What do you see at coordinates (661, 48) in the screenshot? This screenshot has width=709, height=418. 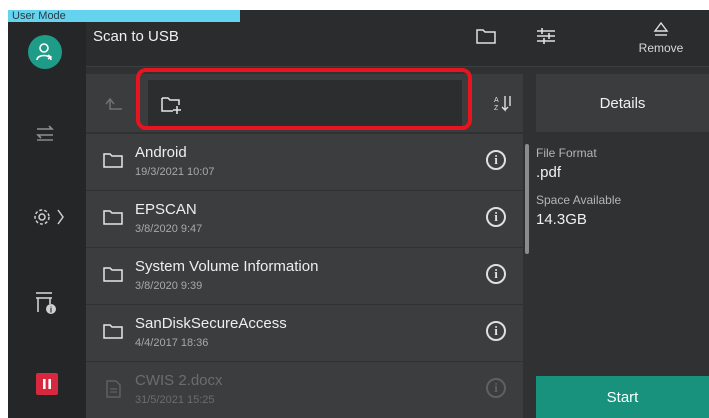 I see `remove-label: Remove` at bounding box center [661, 48].